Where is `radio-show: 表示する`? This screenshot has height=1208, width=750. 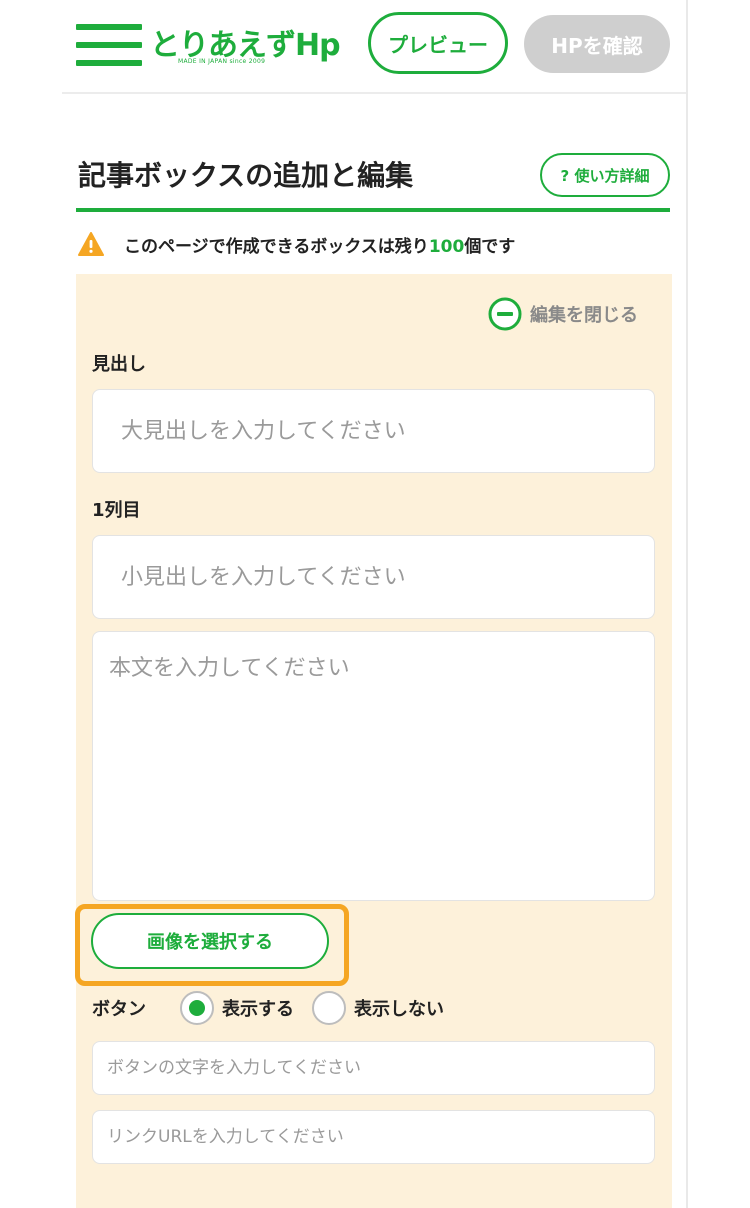 radio-show: 表示する is located at coordinates (237, 1008).